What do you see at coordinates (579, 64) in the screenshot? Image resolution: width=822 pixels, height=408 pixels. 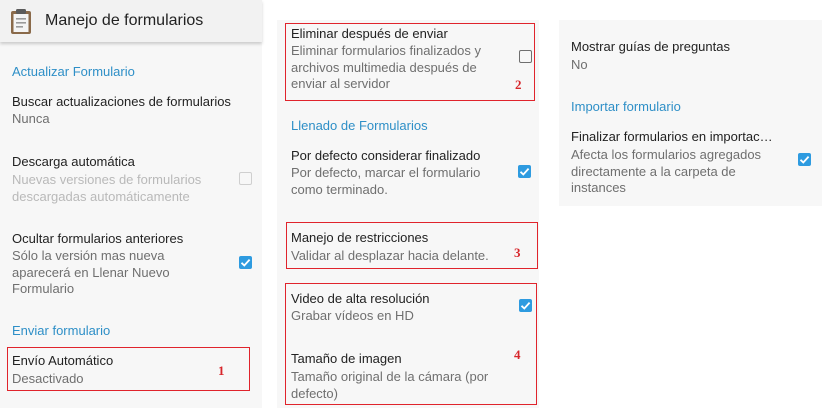 I see `pref-value: No` at bounding box center [579, 64].